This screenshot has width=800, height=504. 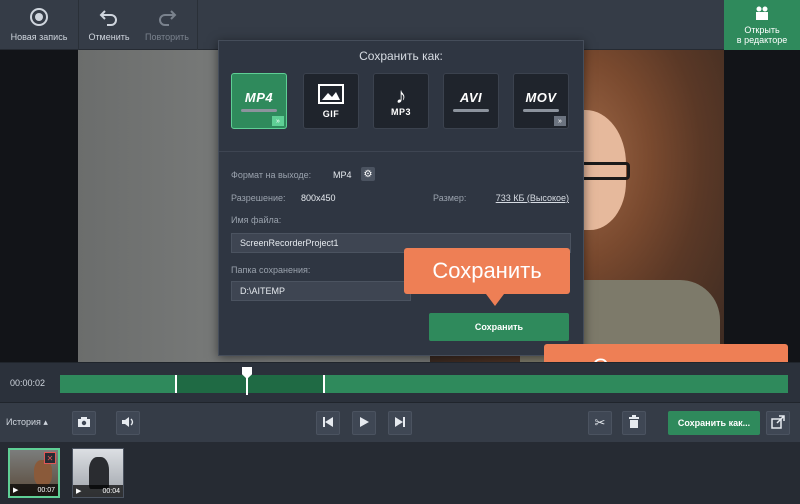 I want to click on save-callout: Сохранить, so click(x=487, y=277).